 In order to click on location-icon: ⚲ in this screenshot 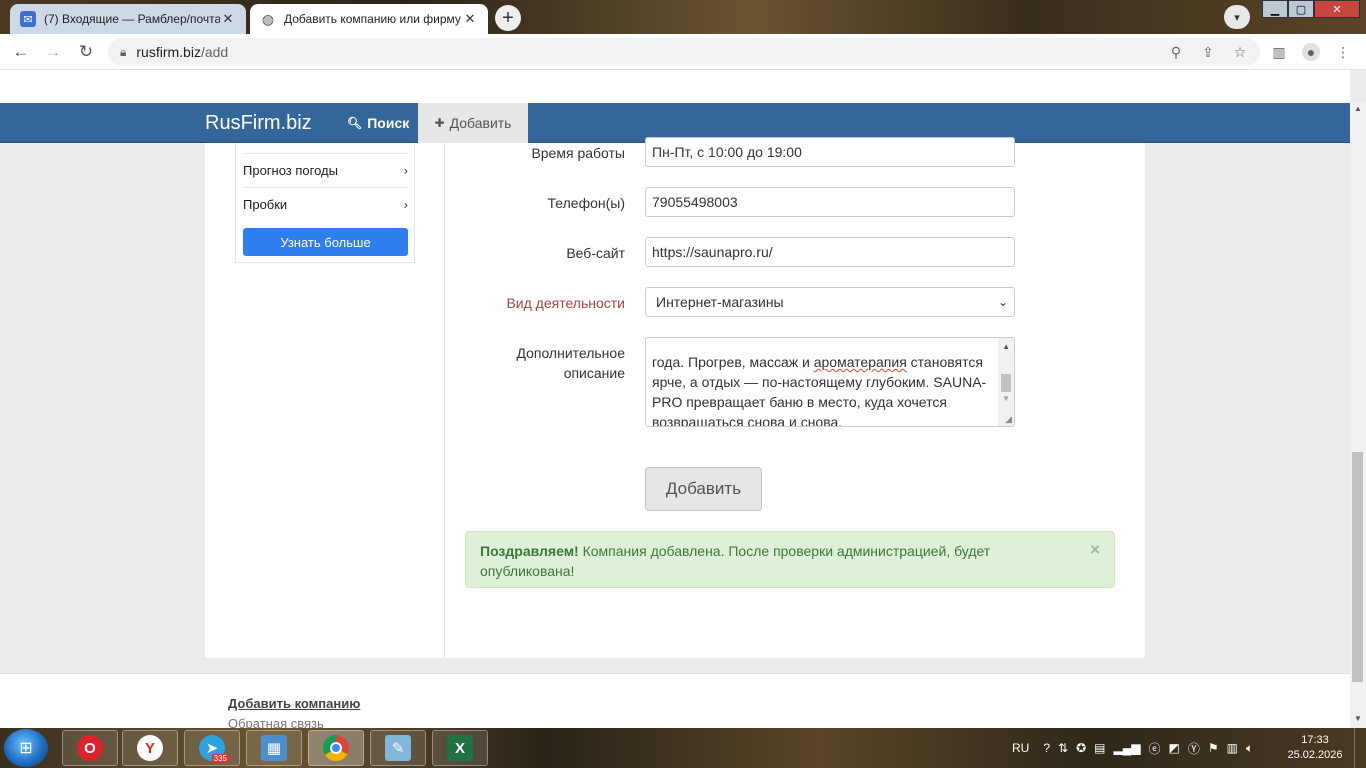, I will do `click(1176, 52)`.